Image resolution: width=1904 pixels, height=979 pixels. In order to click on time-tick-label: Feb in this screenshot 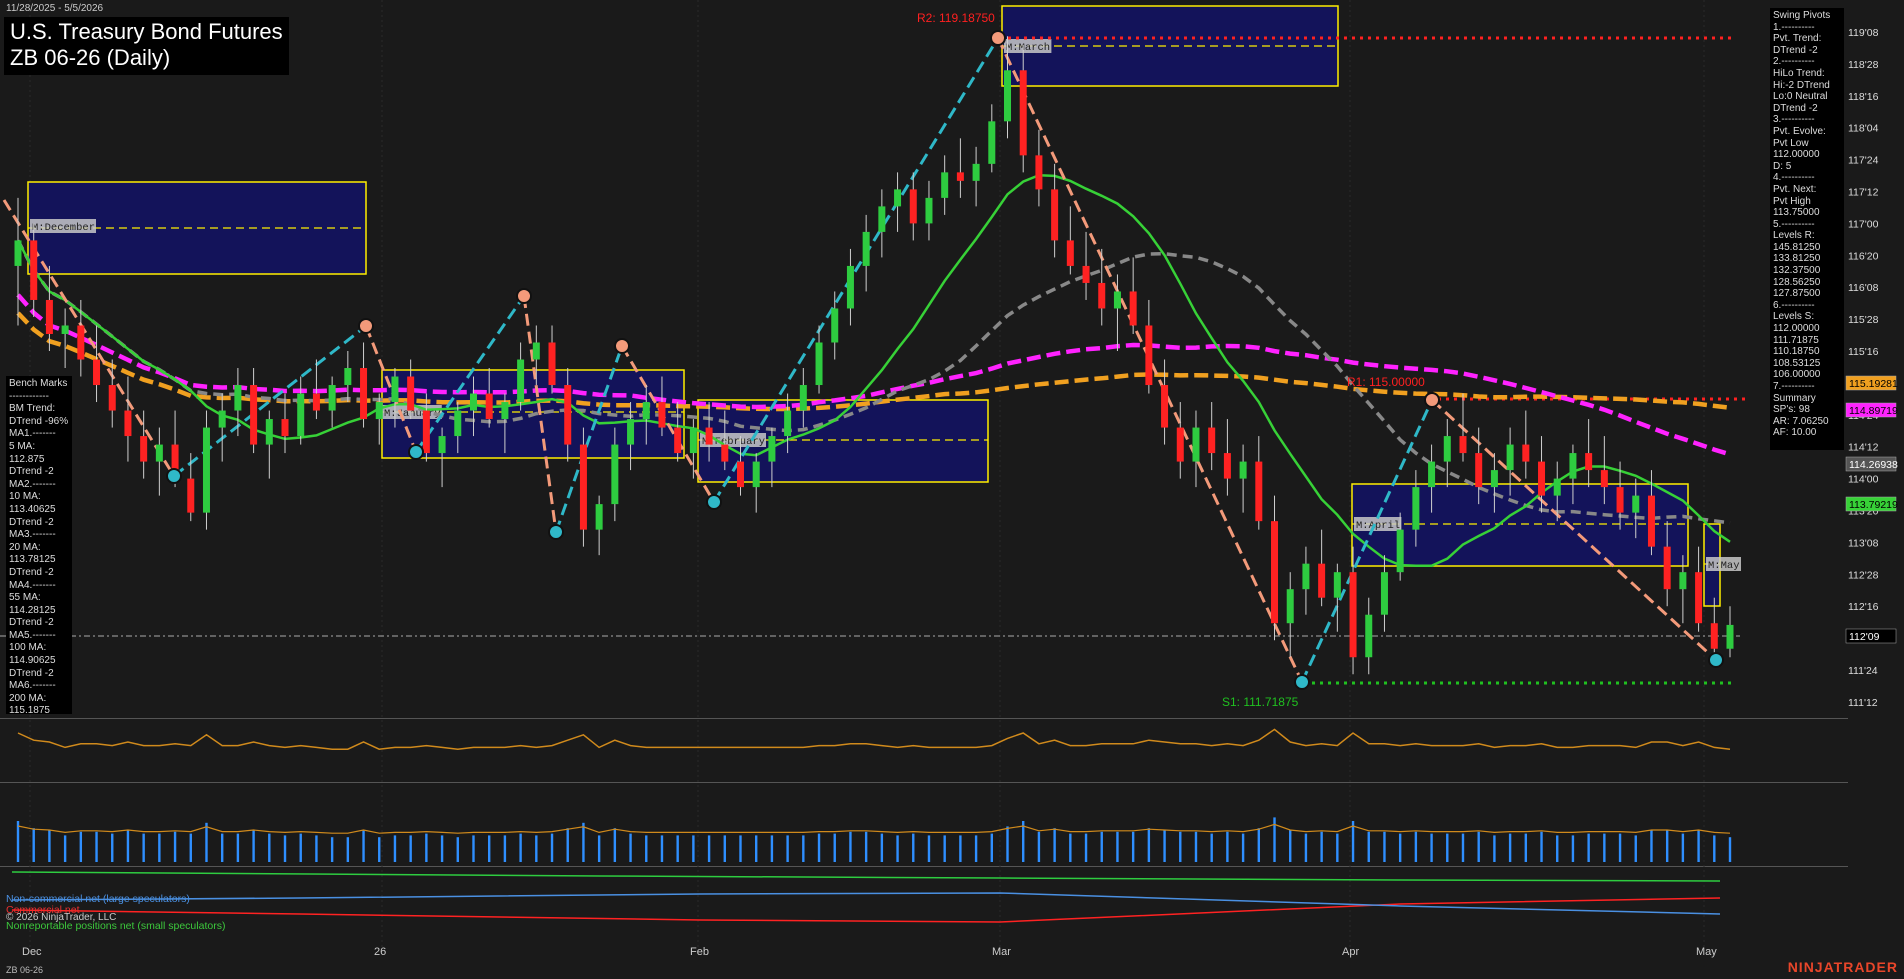, I will do `click(699, 952)`.